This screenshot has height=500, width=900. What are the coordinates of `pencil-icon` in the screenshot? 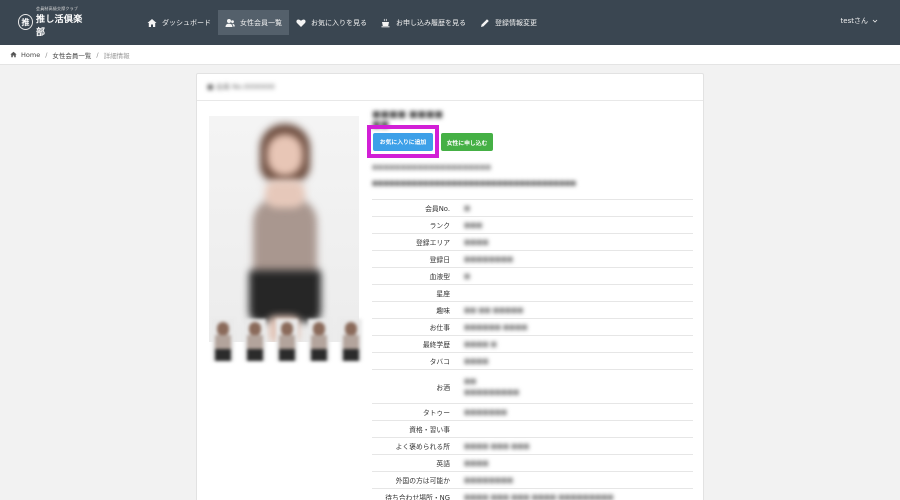 It's located at (485, 23).